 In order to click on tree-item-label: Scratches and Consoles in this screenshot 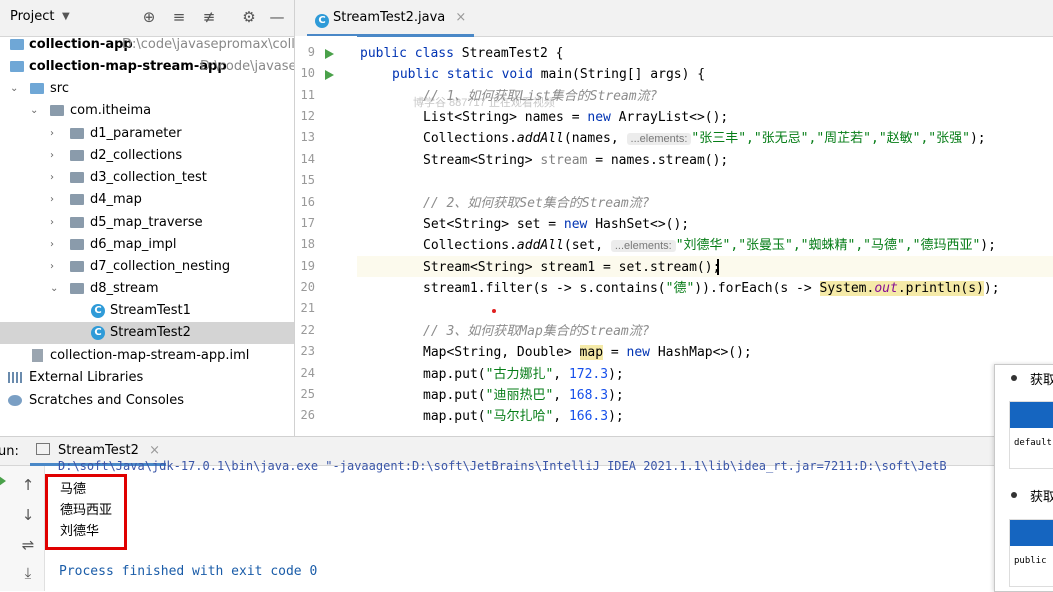, I will do `click(107, 400)`.